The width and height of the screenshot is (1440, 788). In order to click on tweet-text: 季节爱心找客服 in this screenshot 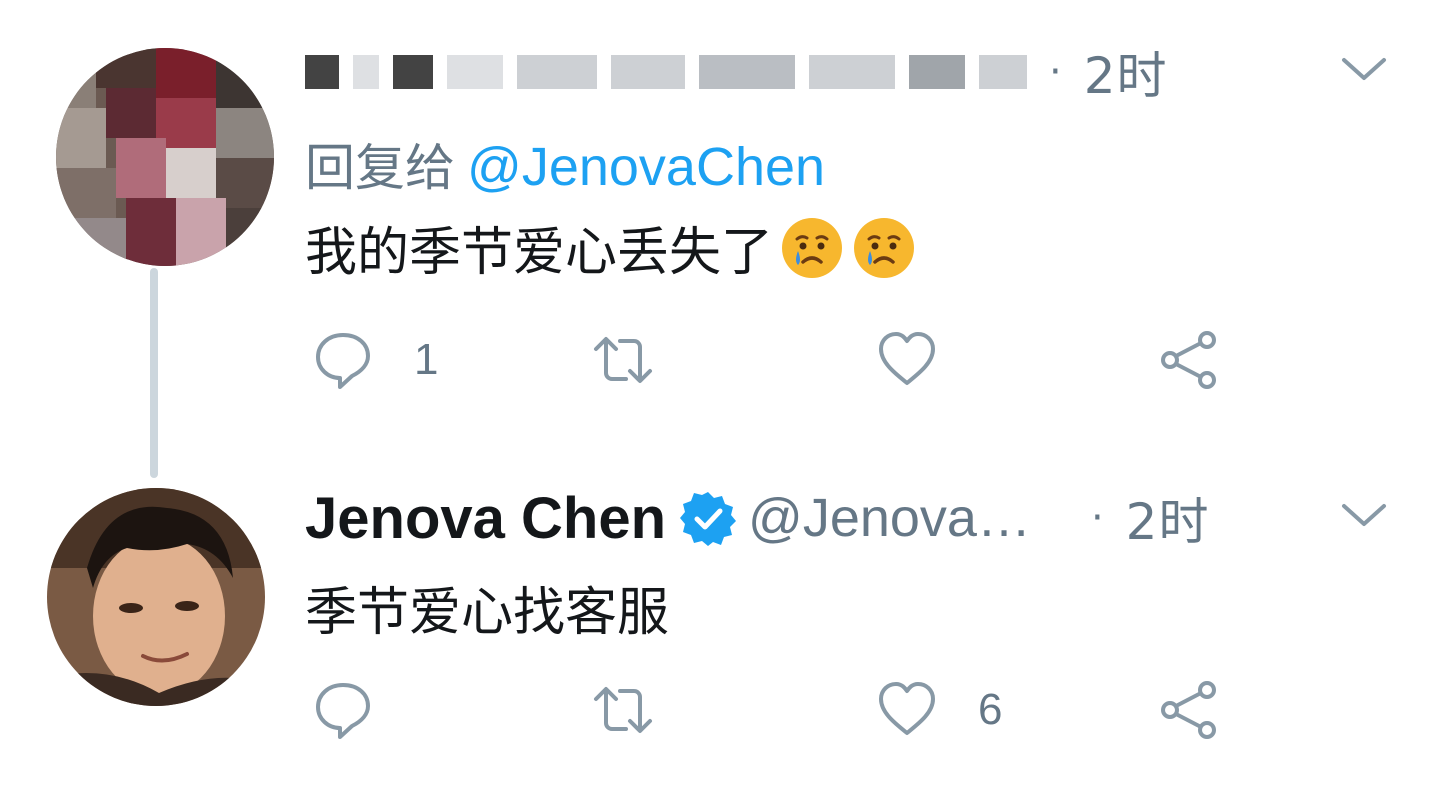, I will do `click(487, 607)`.